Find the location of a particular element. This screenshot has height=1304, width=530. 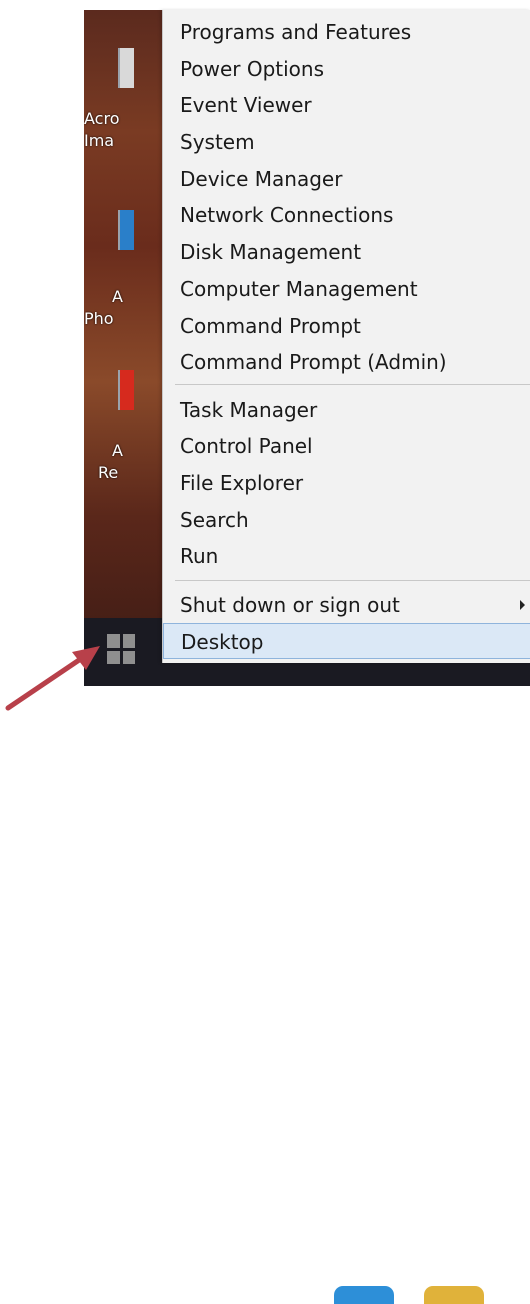

menu-item-control-panel: Control Panel is located at coordinates (346, 446).